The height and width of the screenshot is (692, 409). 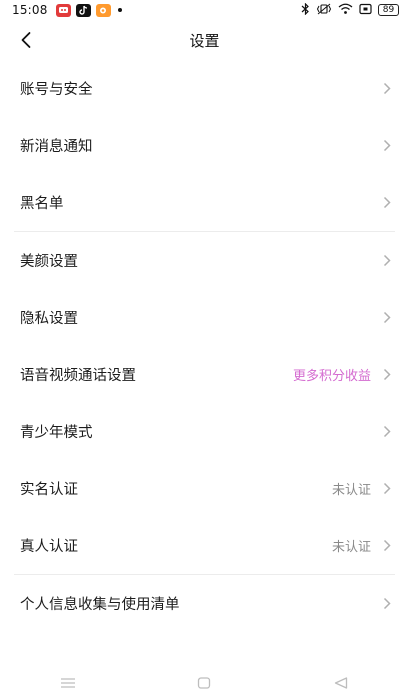 What do you see at coordinates (63, 10) in the screenshot?
I see `app-notification-icon` at bounding box center [63, 10].